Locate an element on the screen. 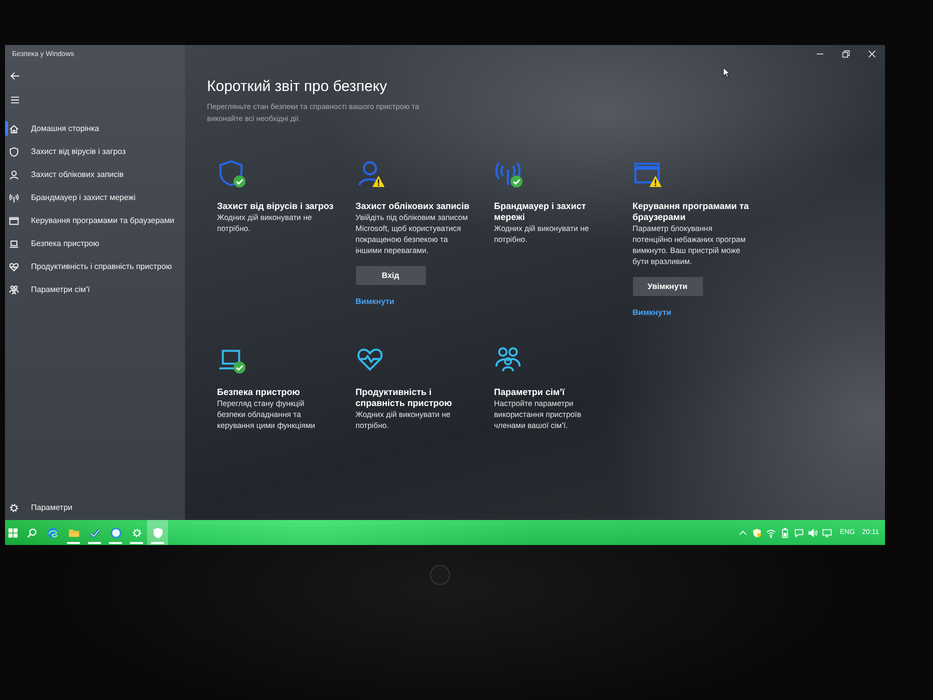 This screenshot has height=700, width=933. back-arrow-icon is located at coordinates (15, 75).